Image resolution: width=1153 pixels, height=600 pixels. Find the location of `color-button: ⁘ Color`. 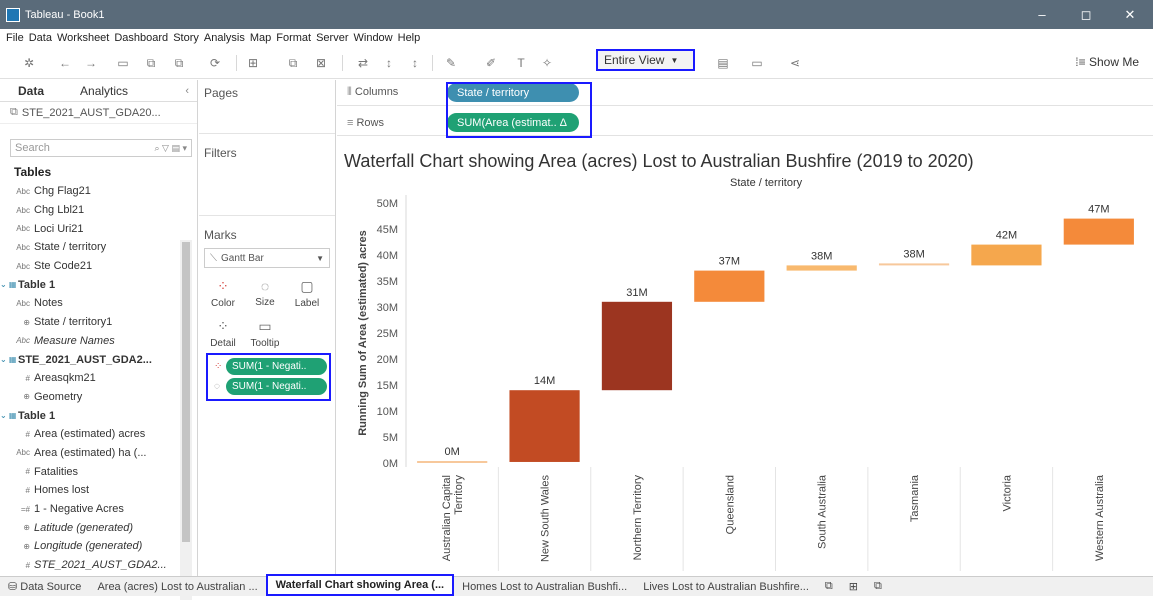

color-button: ⁘ Color is located at coordinates (223, 293).